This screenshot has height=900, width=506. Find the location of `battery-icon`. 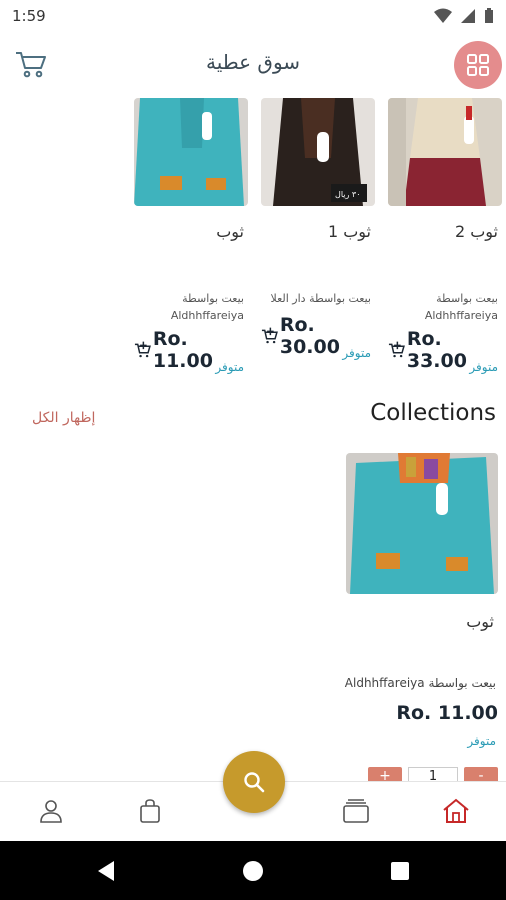

battery-icon is located at coordinates (489, 15).